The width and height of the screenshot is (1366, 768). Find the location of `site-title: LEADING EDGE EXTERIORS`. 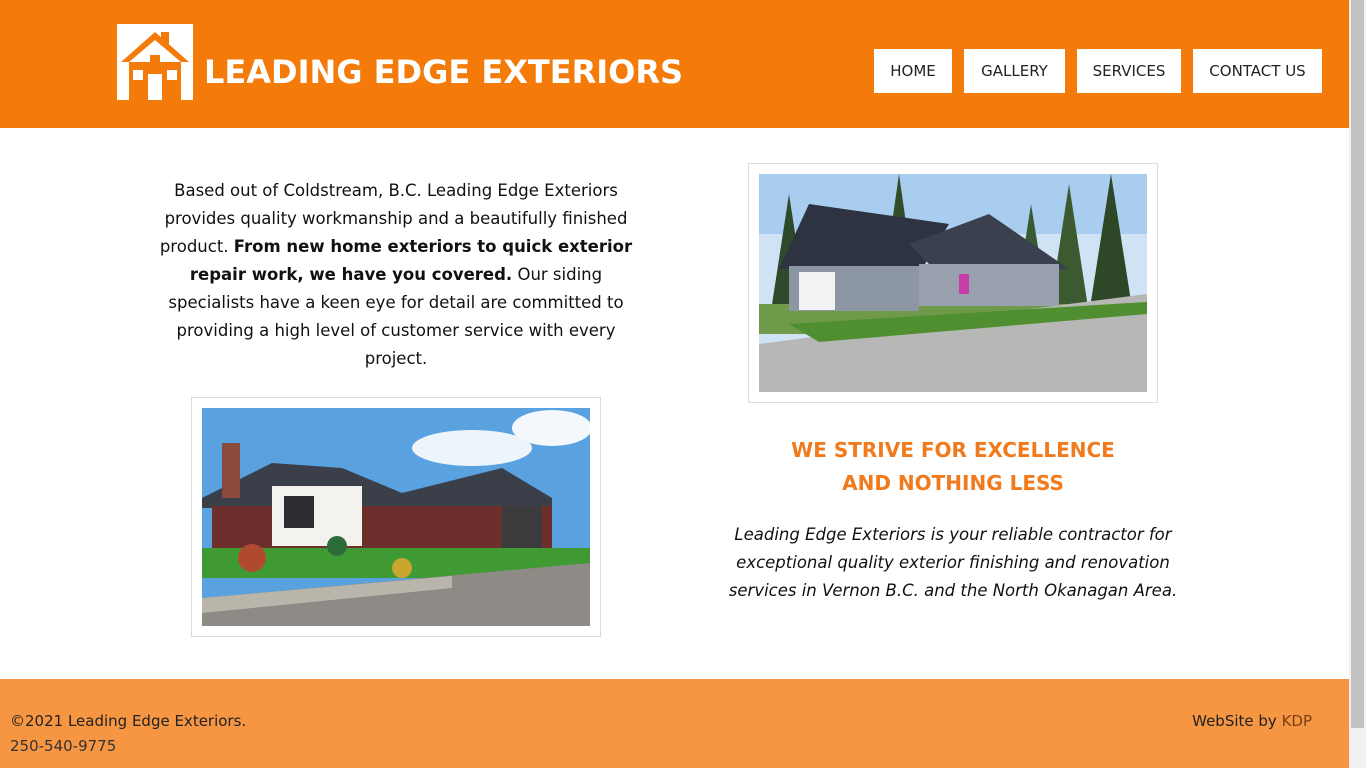

site-title: LEADING EDGE EXTERIORS is located at coordinates (443, 72).